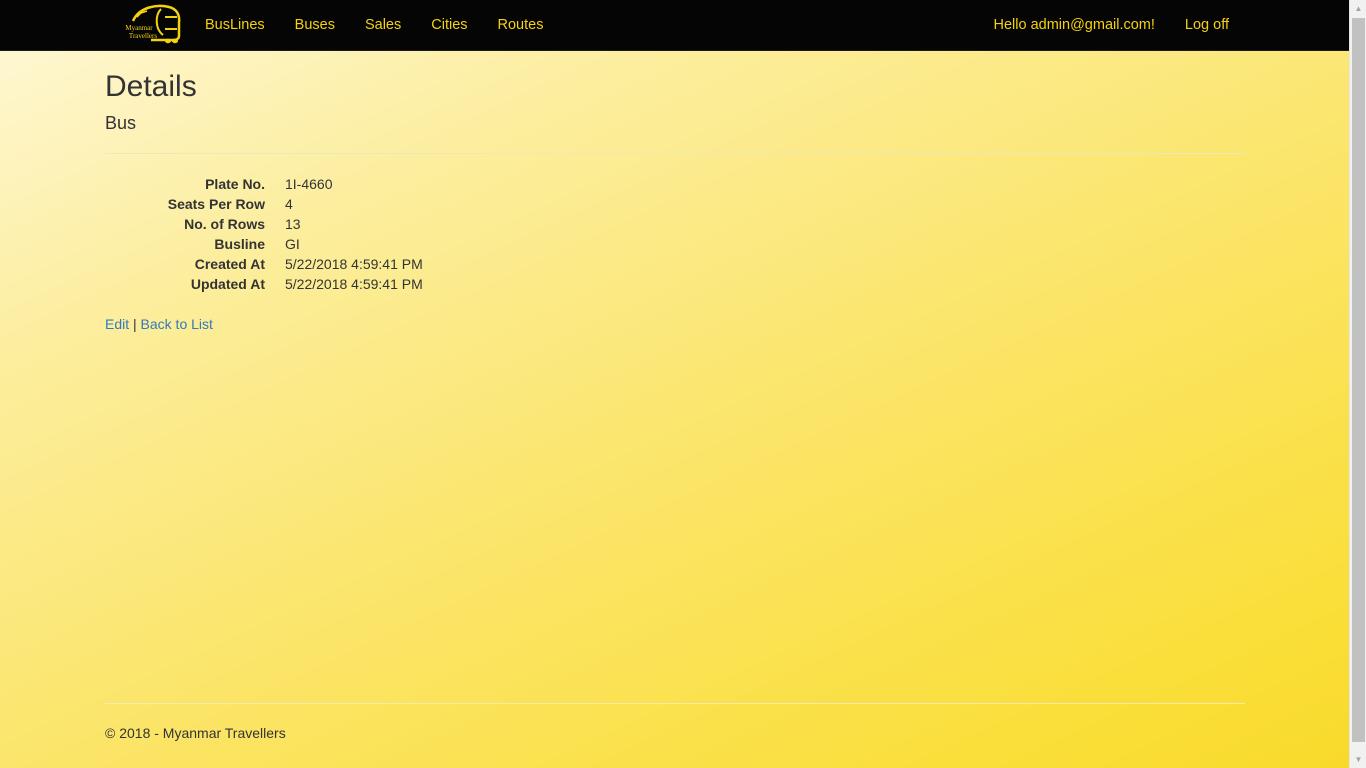 The height and width of the screenshot is (768, 1366). I want to click on brand-logo: Myanmar Travellers, so click(150, 24).